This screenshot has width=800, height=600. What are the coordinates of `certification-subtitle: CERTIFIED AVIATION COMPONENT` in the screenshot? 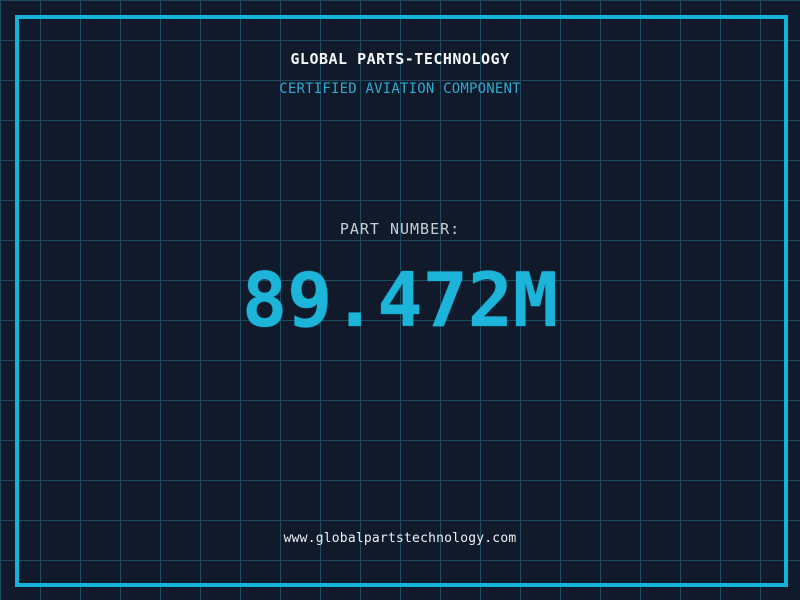 It's located at (400, 89).